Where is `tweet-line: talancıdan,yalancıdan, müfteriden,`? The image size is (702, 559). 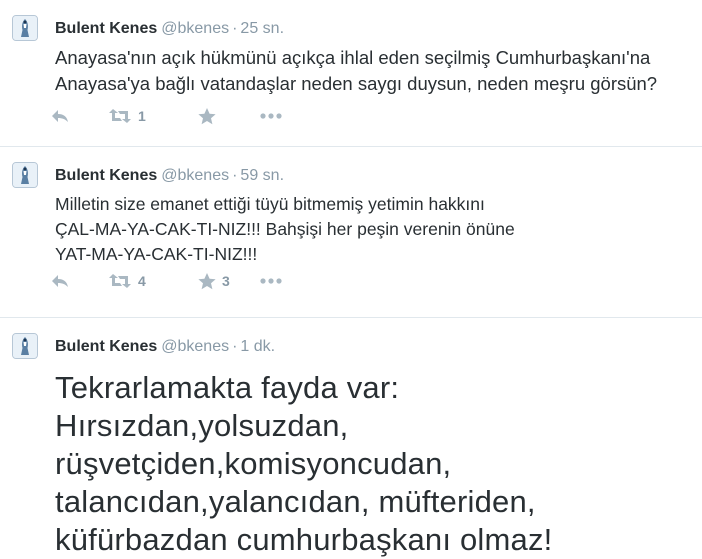 tweet-line: talancıdan,yalancıdan, müfteriden, is located at coordinates (295, 501).